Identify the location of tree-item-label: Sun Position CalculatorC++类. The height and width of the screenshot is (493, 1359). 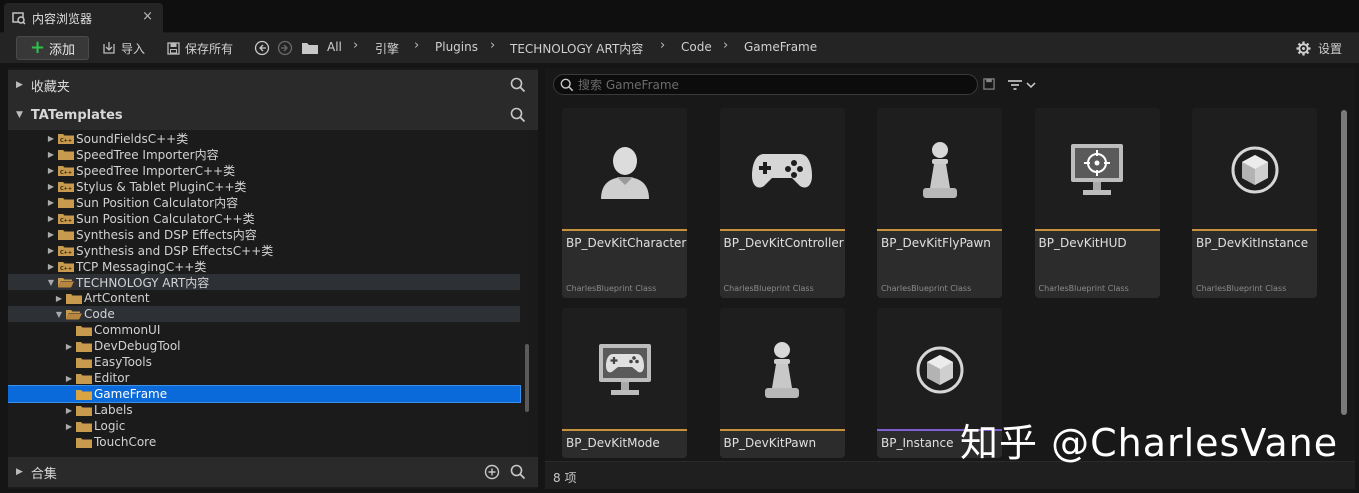
(165, 218).